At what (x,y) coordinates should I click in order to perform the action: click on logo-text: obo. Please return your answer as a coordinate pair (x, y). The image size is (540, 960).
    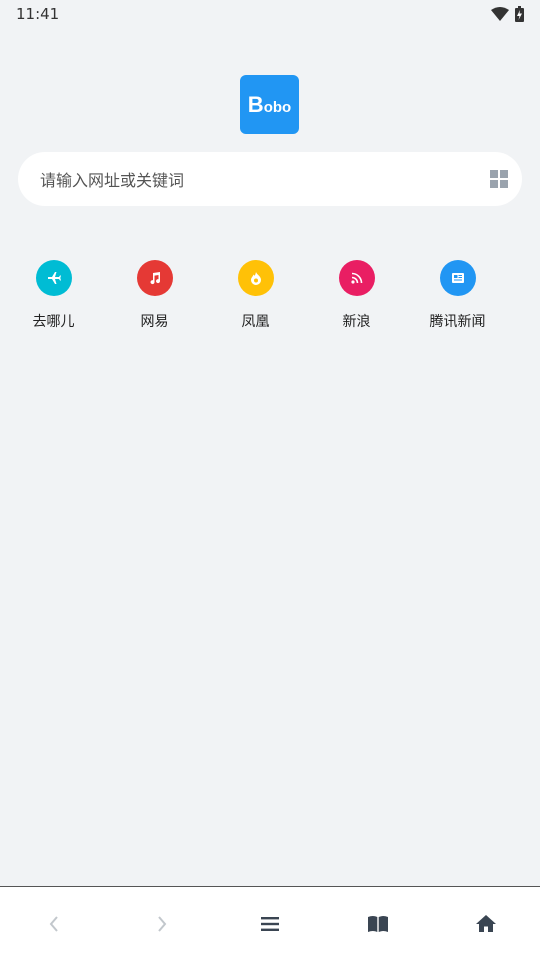
    Looking at the image, I should click on (277, 107).